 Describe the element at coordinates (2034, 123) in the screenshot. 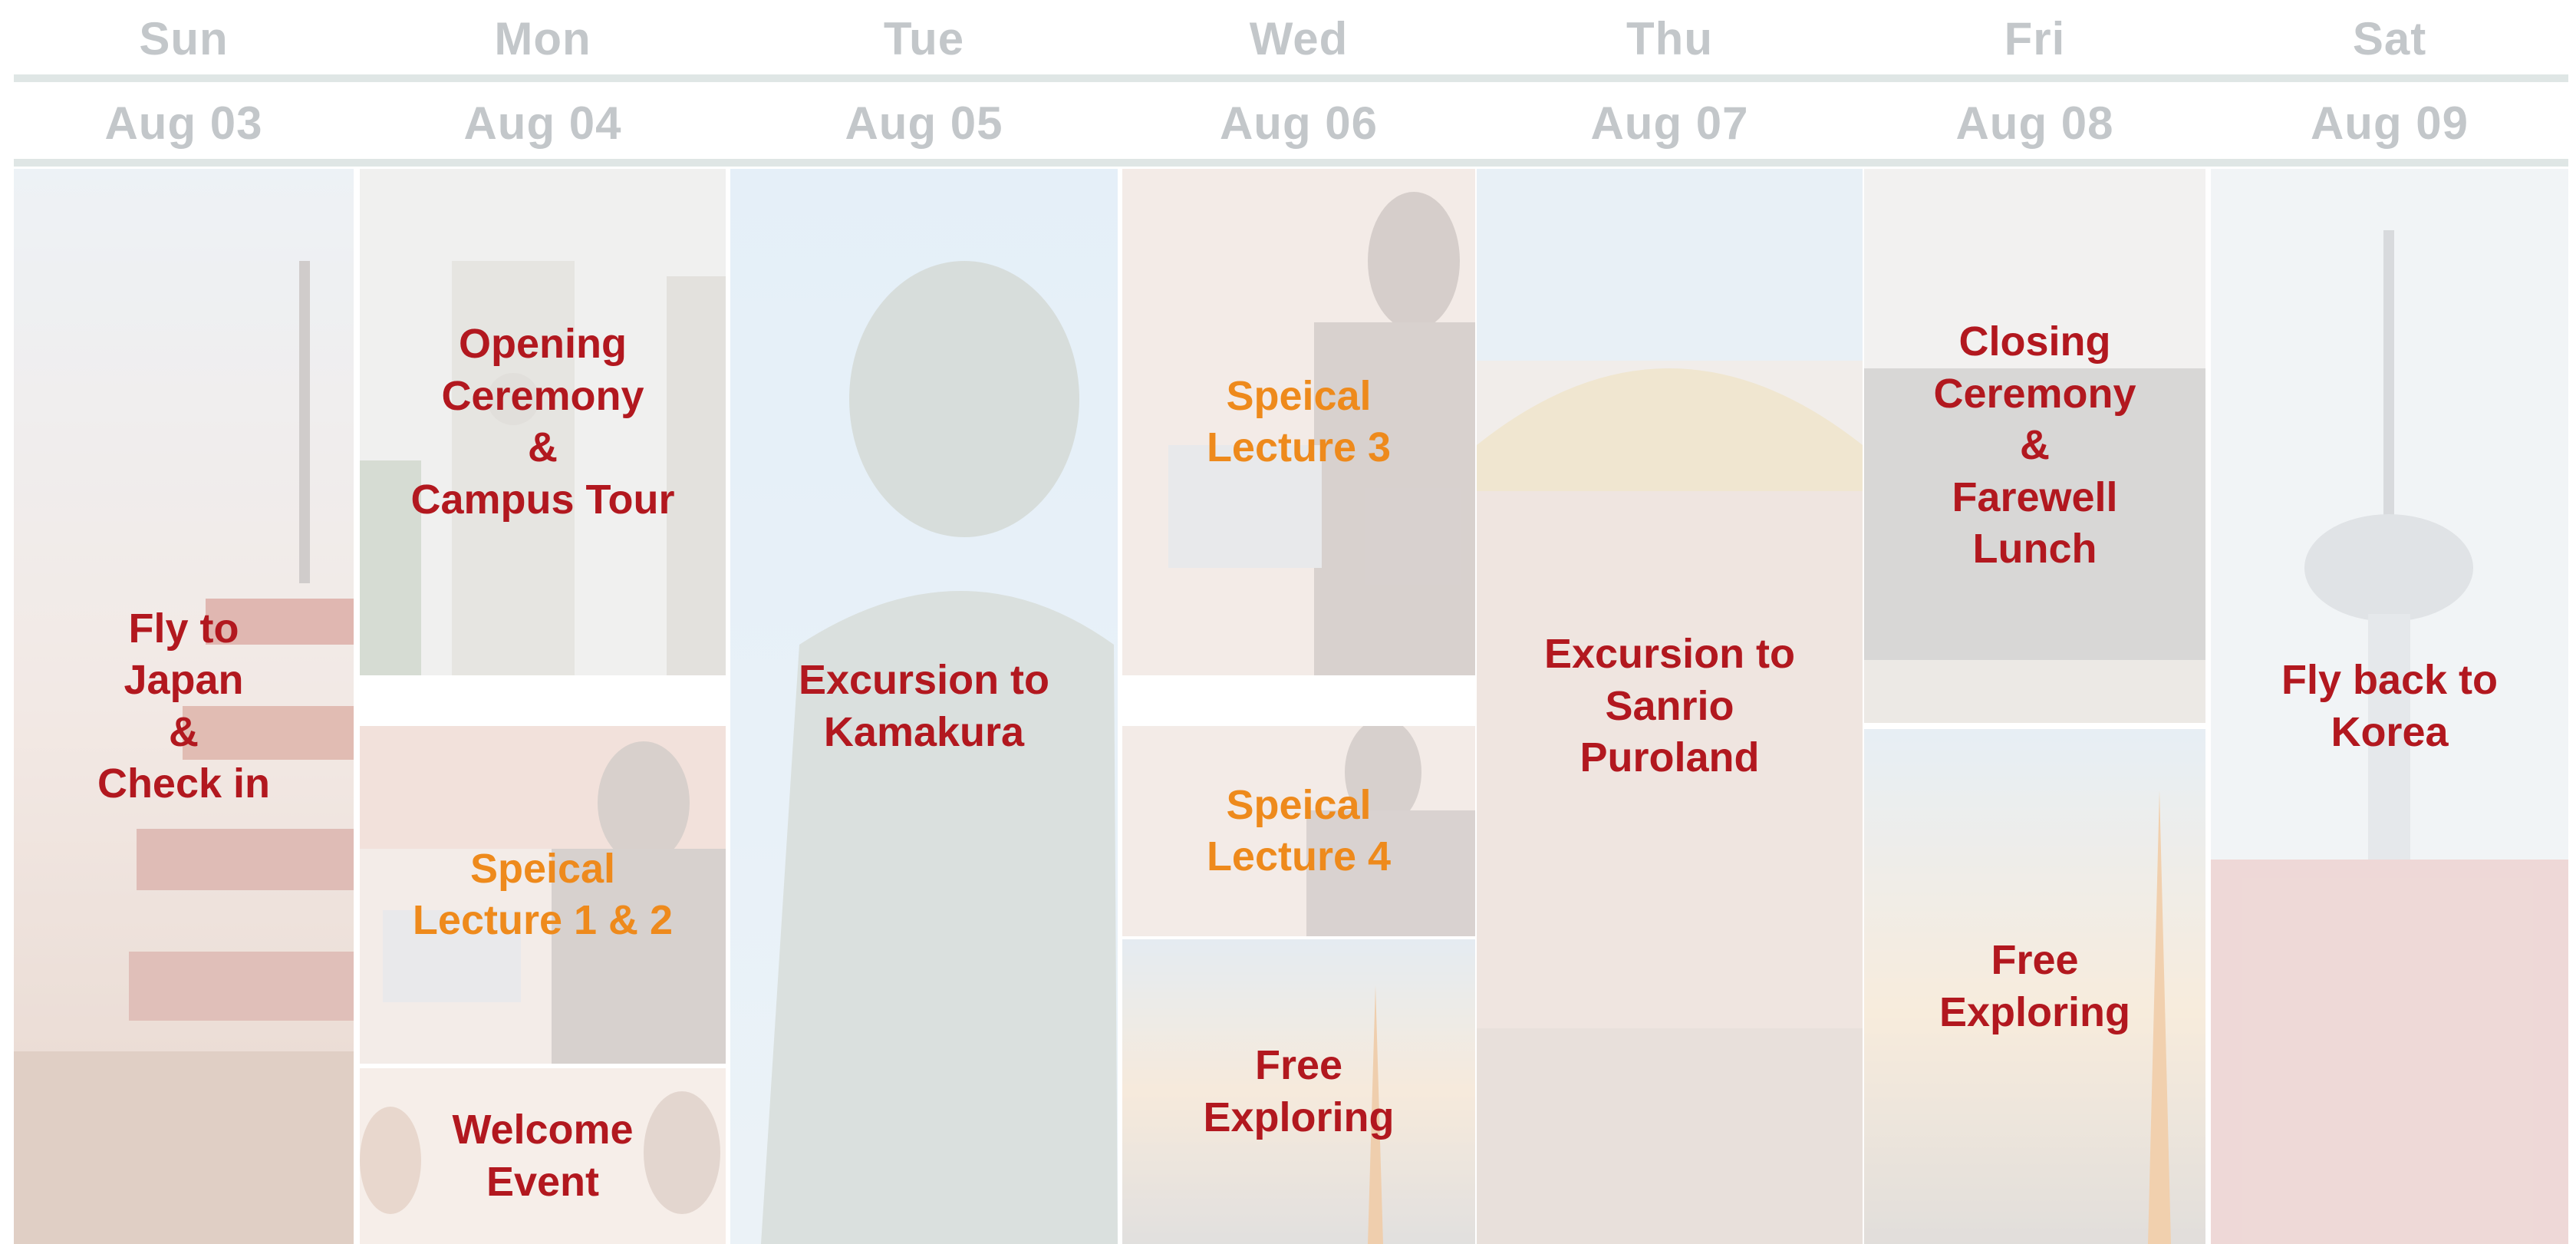

I see `date-aug-08: Aug 08` at that location.